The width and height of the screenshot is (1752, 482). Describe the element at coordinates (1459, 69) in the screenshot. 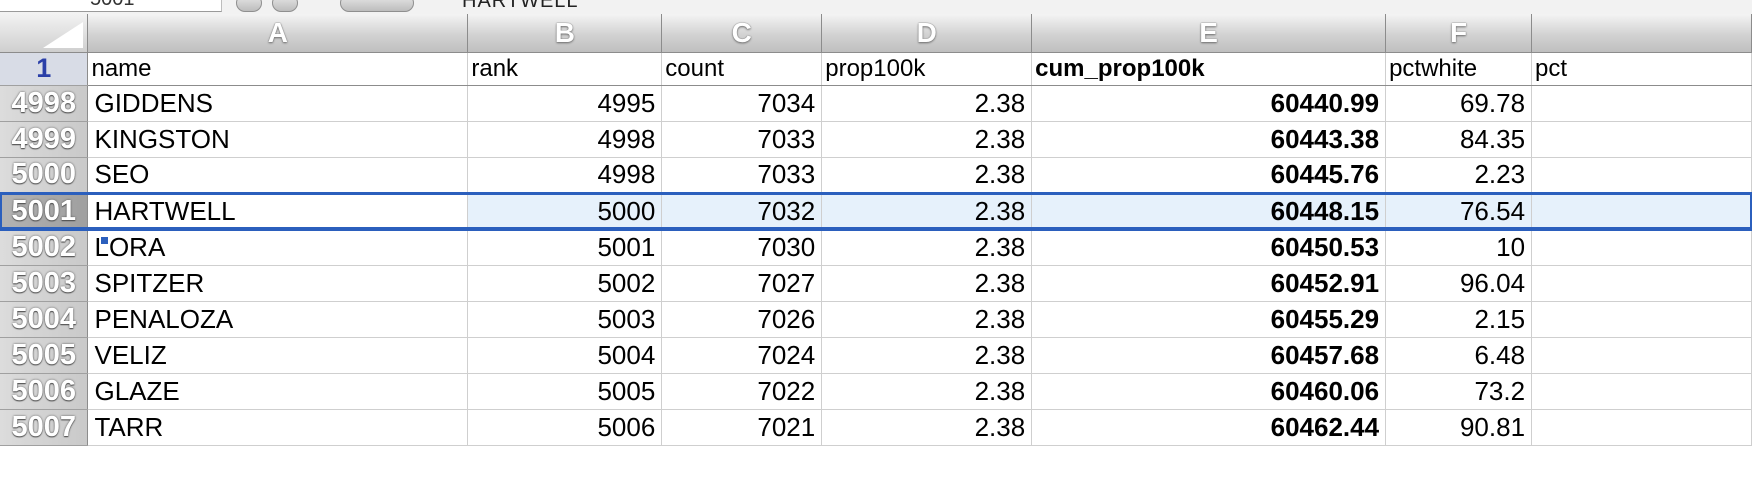

I see `cell: pctwhite` at that location.